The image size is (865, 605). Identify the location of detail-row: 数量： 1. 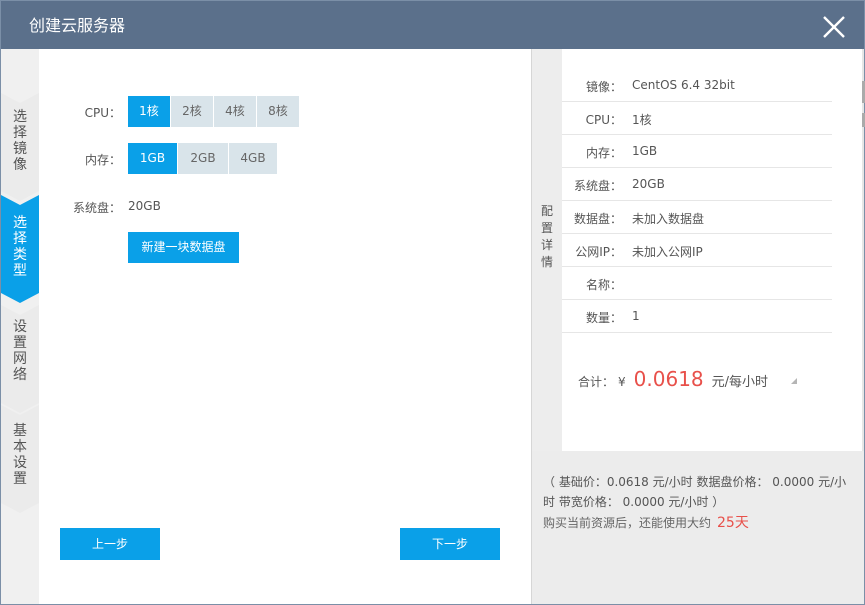
(697, 316).